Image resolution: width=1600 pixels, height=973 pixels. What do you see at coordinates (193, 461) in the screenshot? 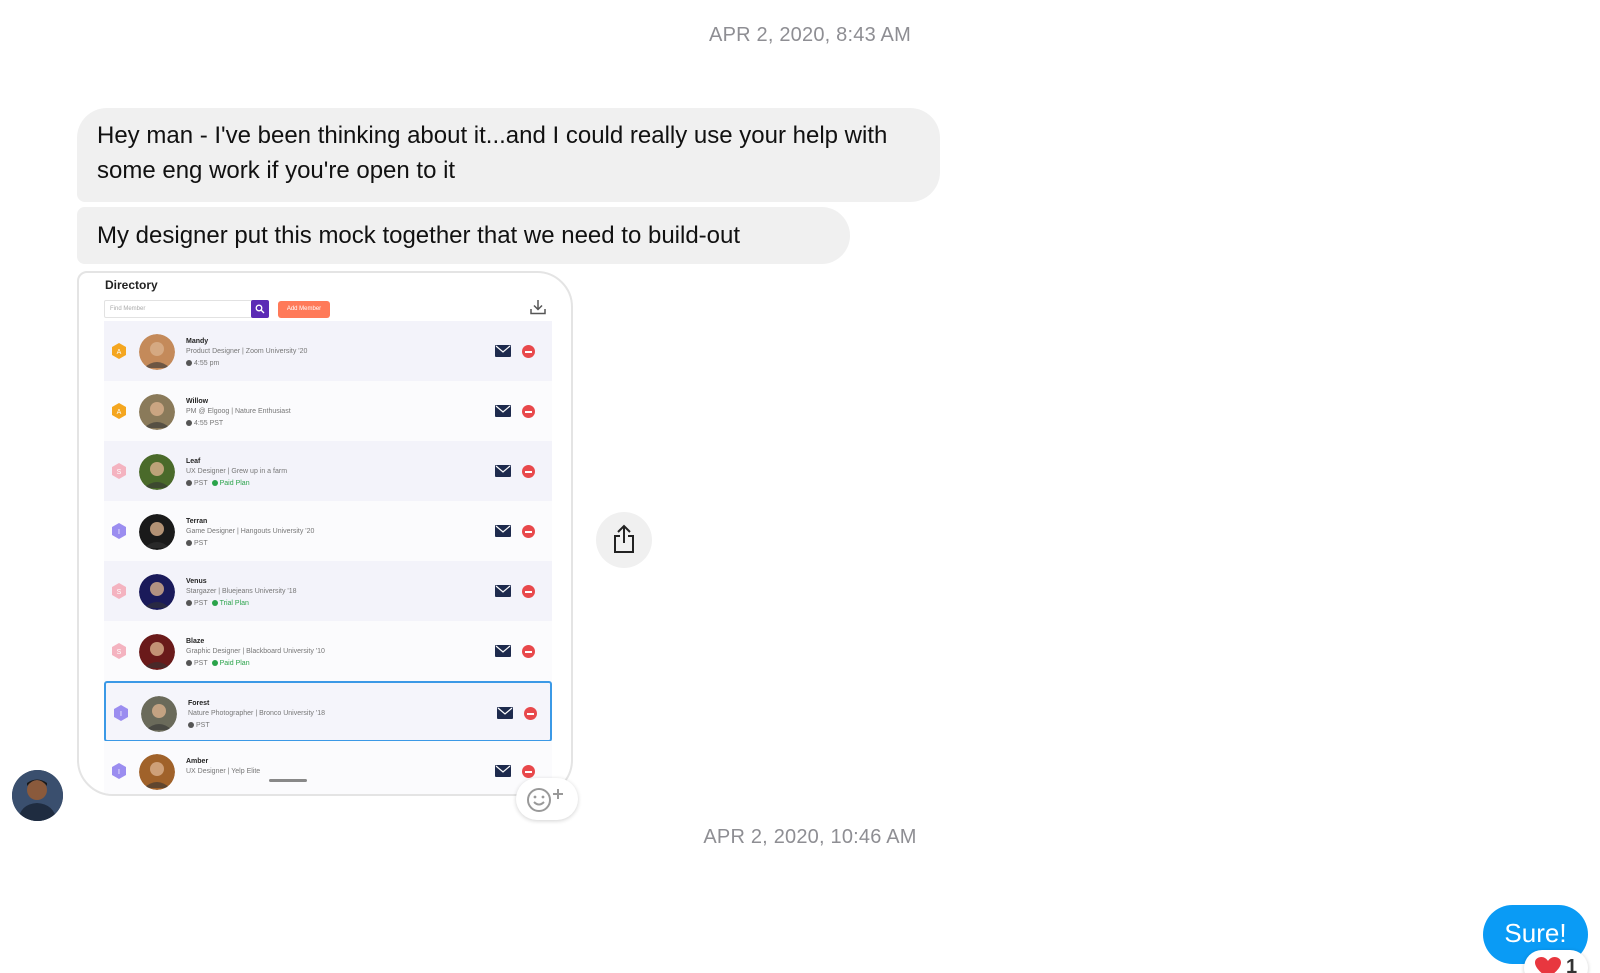
I see `mock-member-name: Leaf` at bounding box center [193, 461].